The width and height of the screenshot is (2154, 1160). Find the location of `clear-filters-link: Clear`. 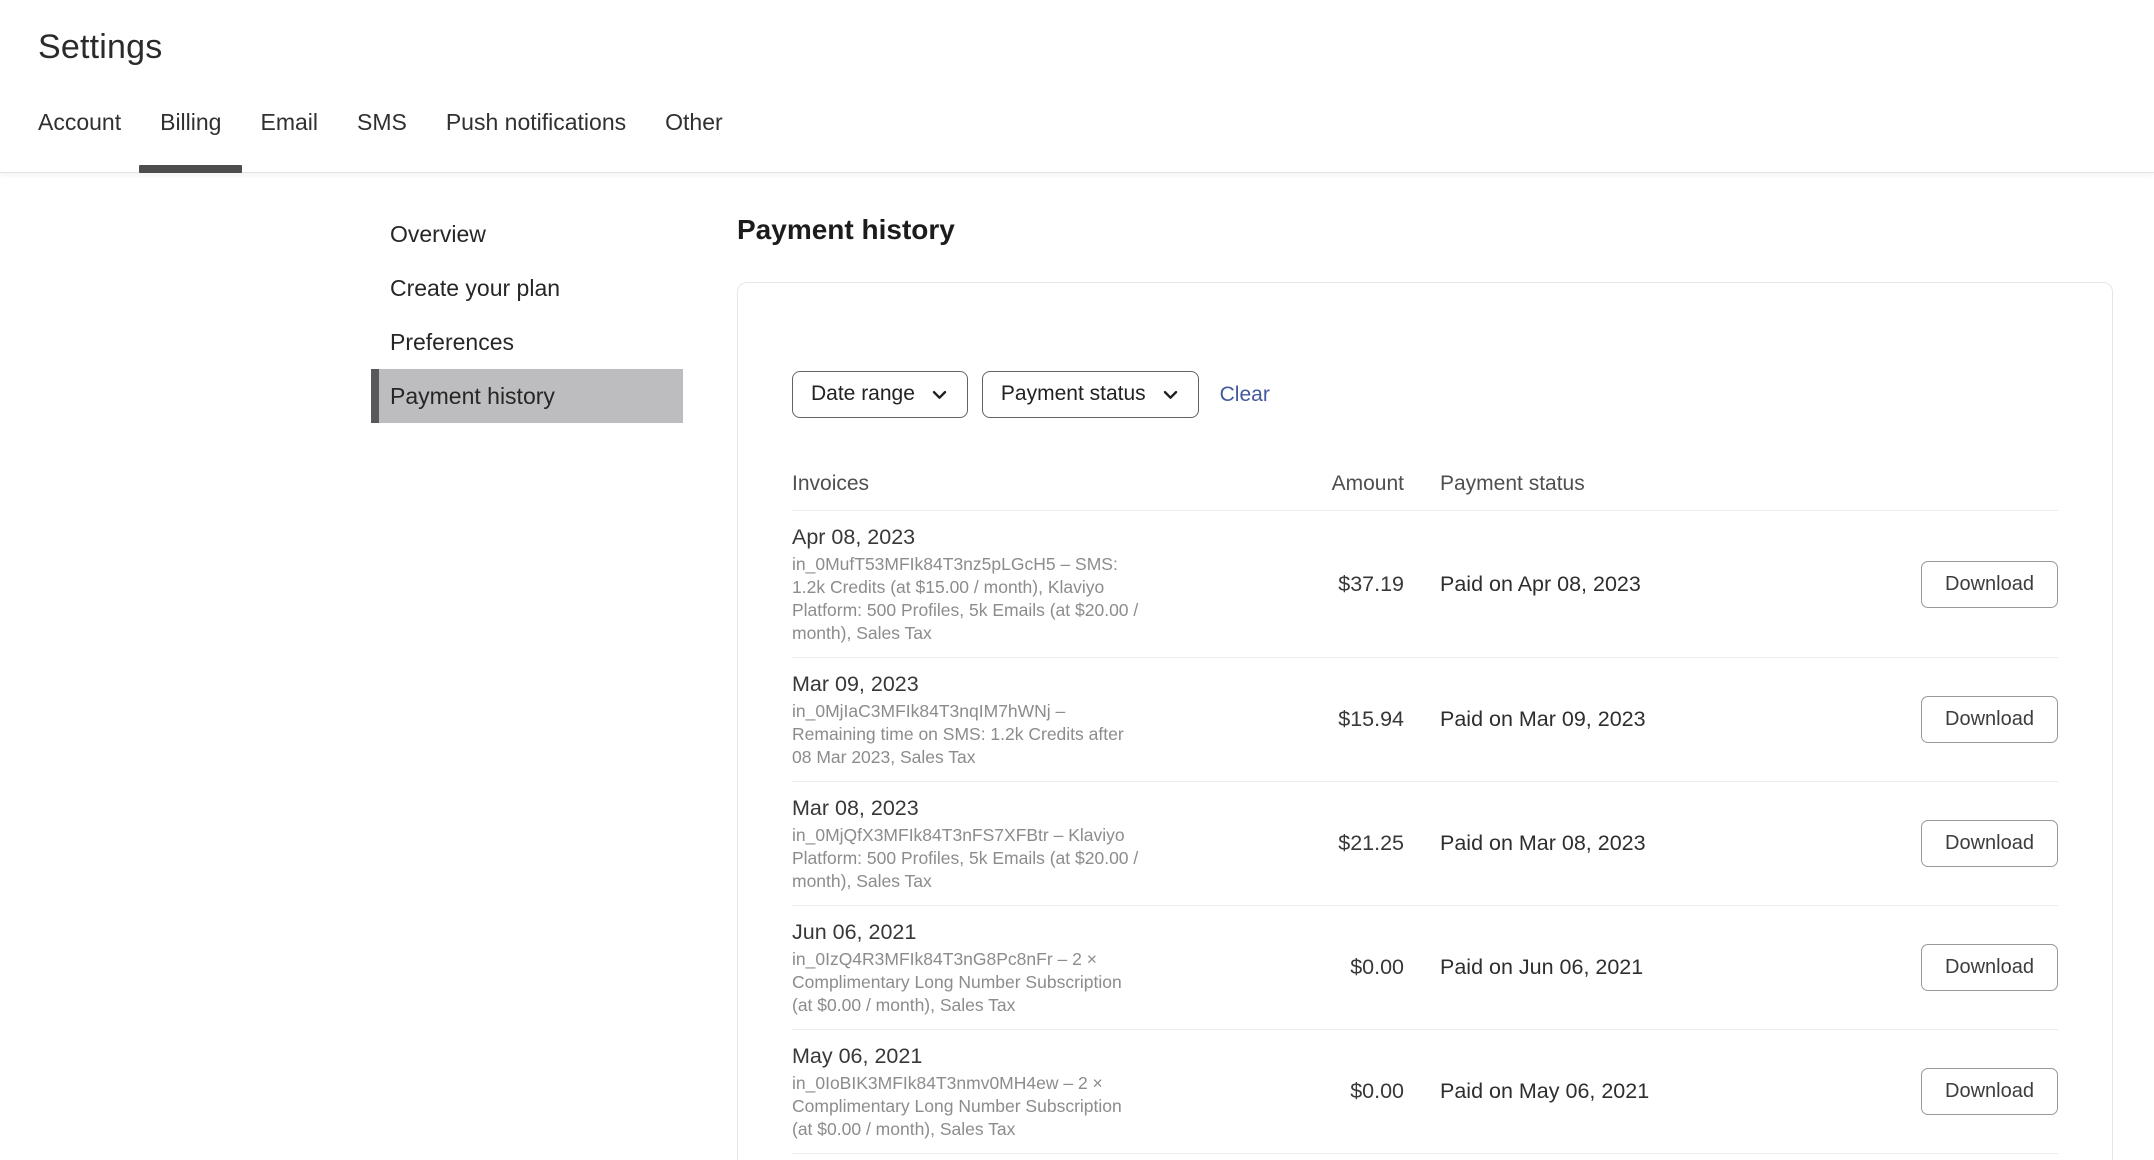

clear-filters-link: Clear is located at coordinates (1245, 395).